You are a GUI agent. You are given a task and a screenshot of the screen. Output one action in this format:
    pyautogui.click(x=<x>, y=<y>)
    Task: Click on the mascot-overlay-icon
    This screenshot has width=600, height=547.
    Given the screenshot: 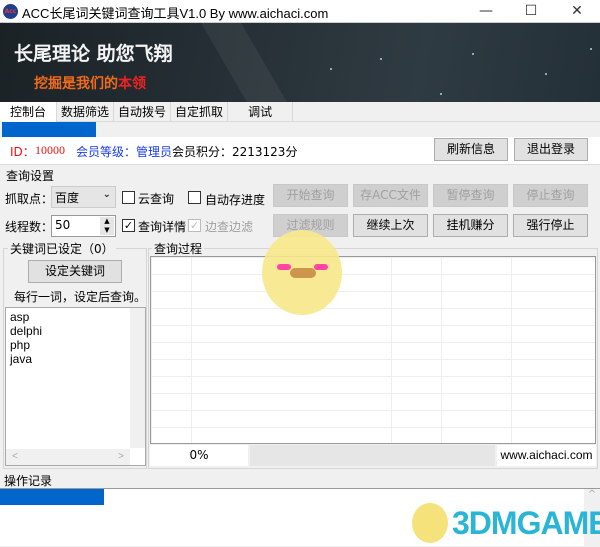 What is the action you would take?
    pyautogui.click(x=302, y=272)
    